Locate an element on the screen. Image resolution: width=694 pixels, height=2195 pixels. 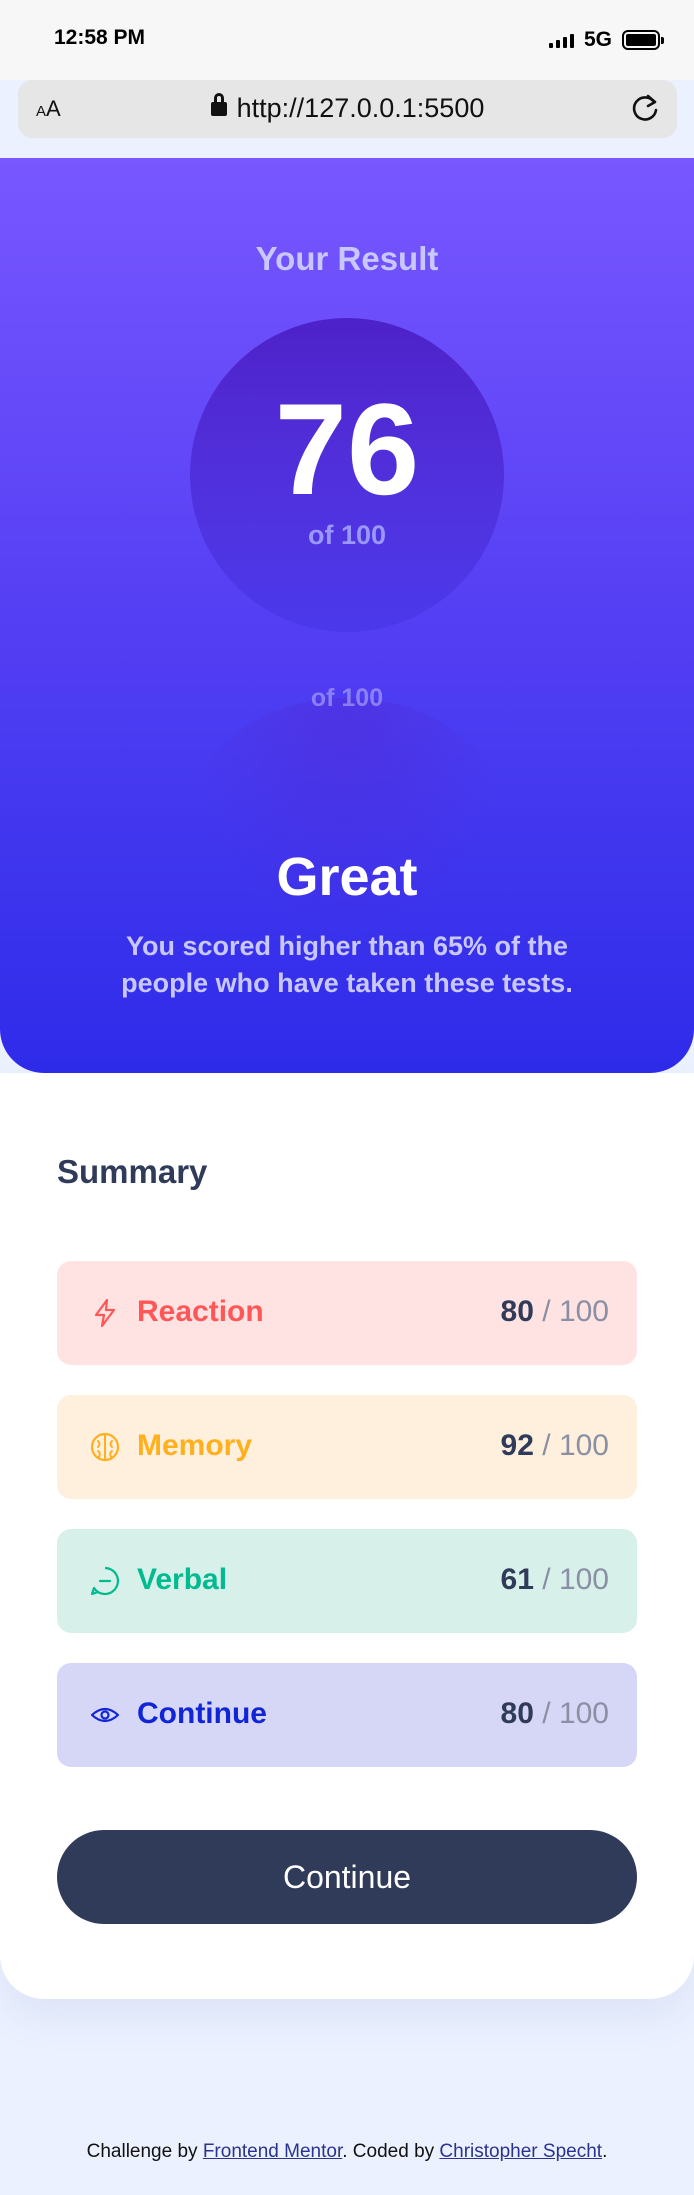
chat-bubble-icon is located at coordinates (105, 1581).